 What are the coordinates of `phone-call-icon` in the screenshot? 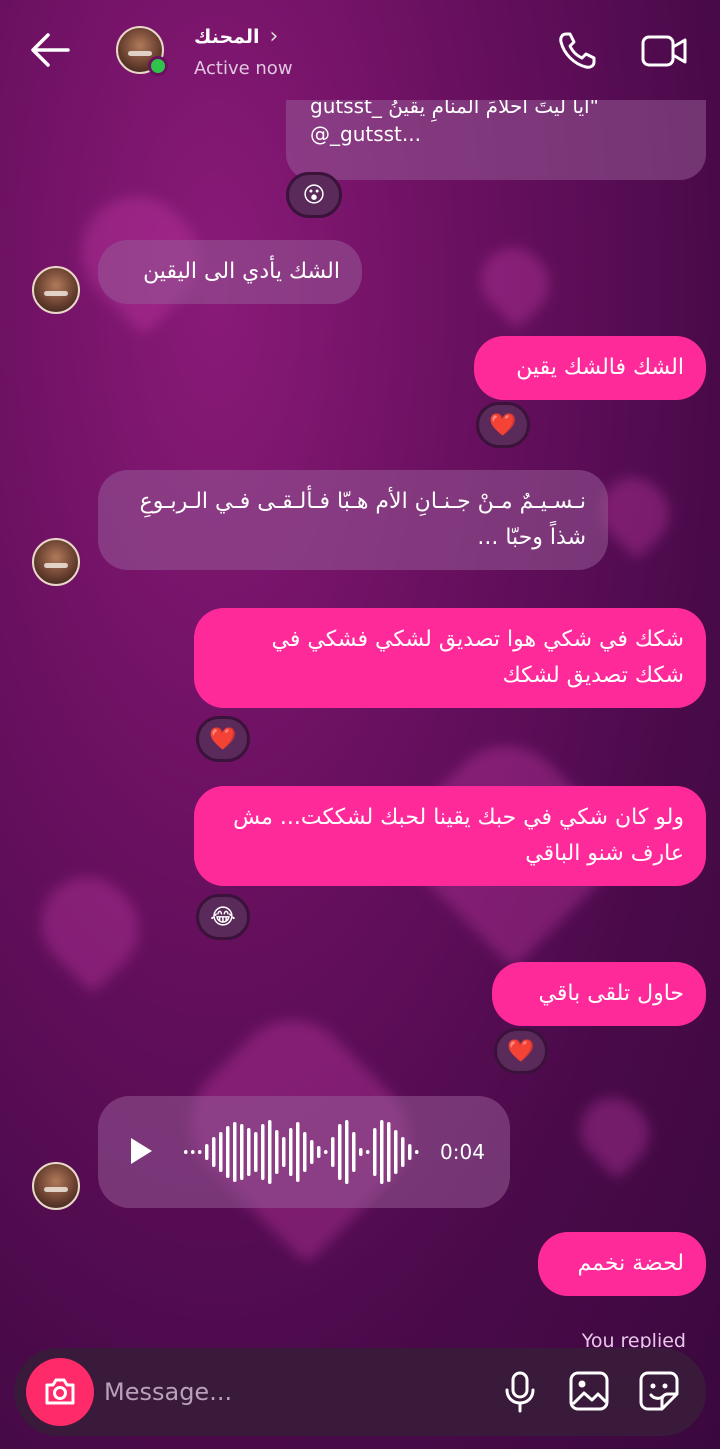 It's located at (578, 51).